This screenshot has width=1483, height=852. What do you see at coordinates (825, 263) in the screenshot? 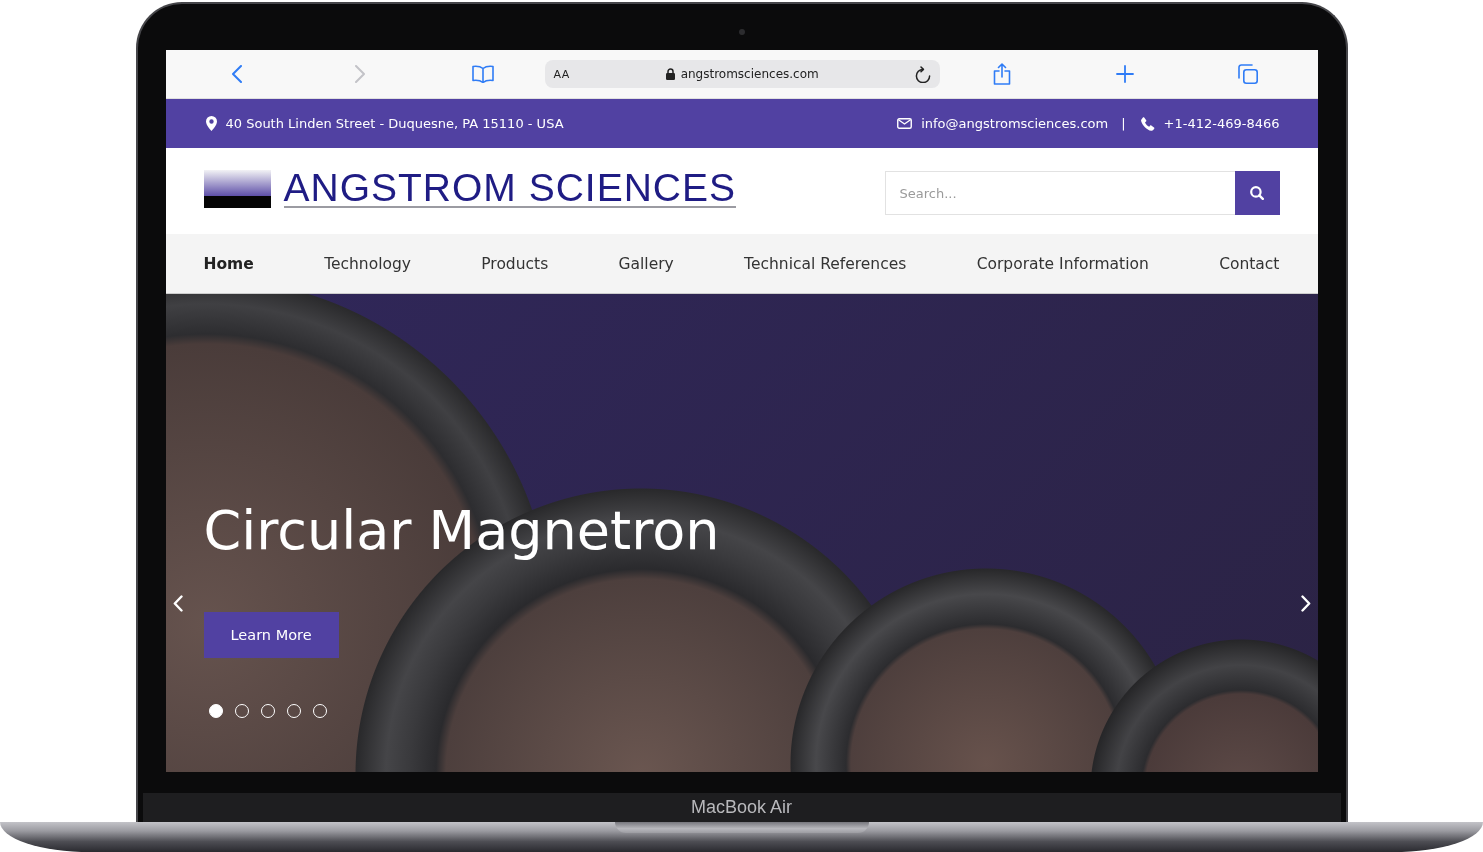
I see `nav-link: Technical References` at bounding box center [825, 263].